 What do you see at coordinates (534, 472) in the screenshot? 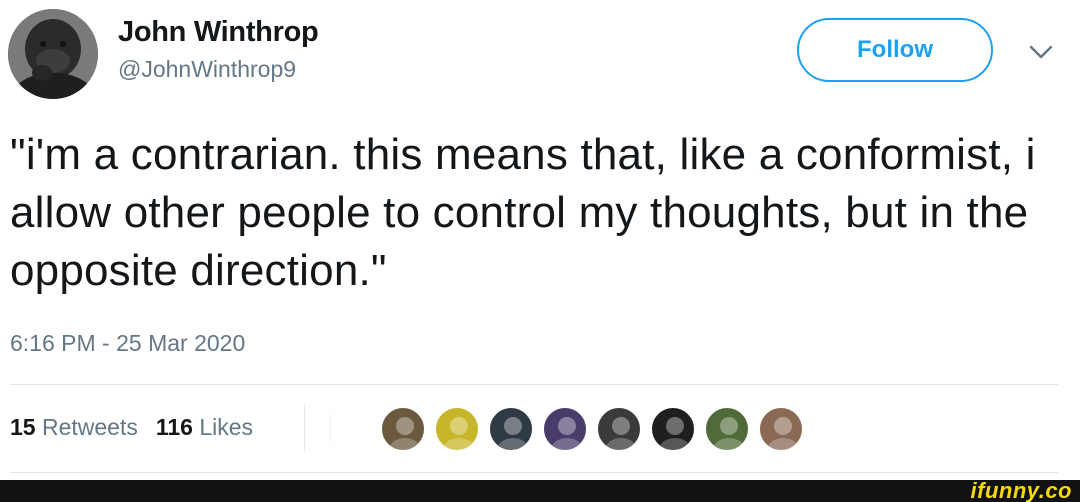
I see `divider-bottom` at bounding box center [534, 472].